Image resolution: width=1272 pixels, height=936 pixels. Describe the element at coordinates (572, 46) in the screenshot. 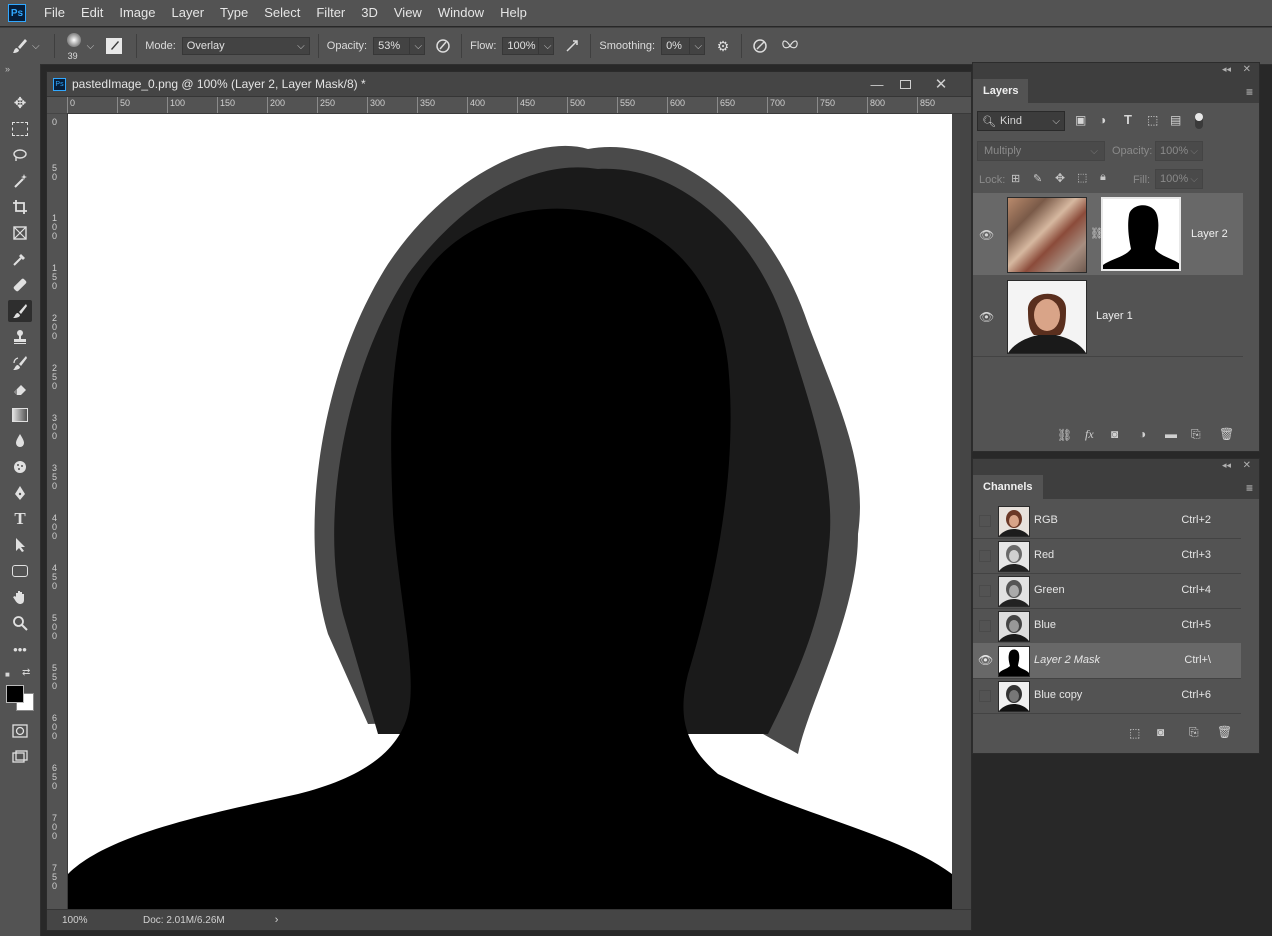

I see `airbrush-icon` at that location.